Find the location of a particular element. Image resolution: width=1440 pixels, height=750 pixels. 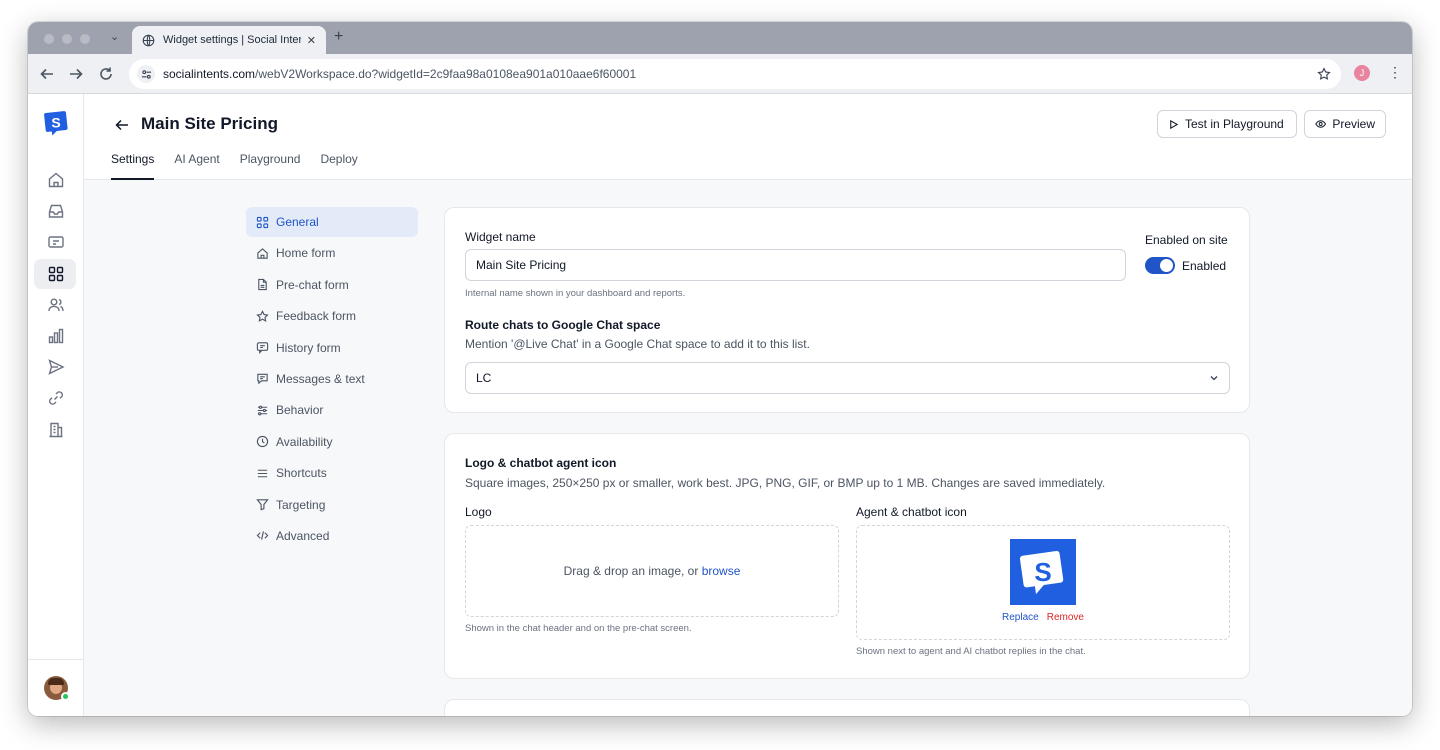

sliders-icon is located at coordinates (262, 410).